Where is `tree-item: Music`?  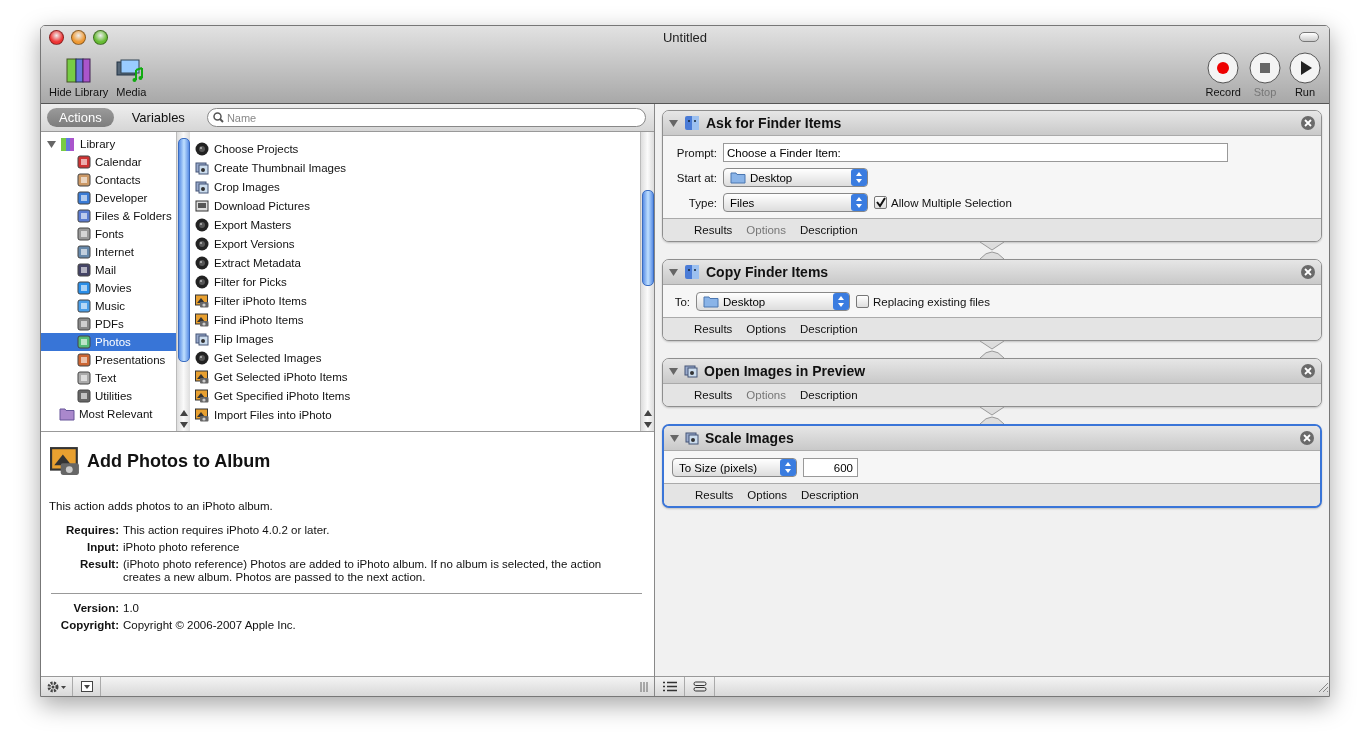 tree-item: Music is located at coordinates (108, 306).